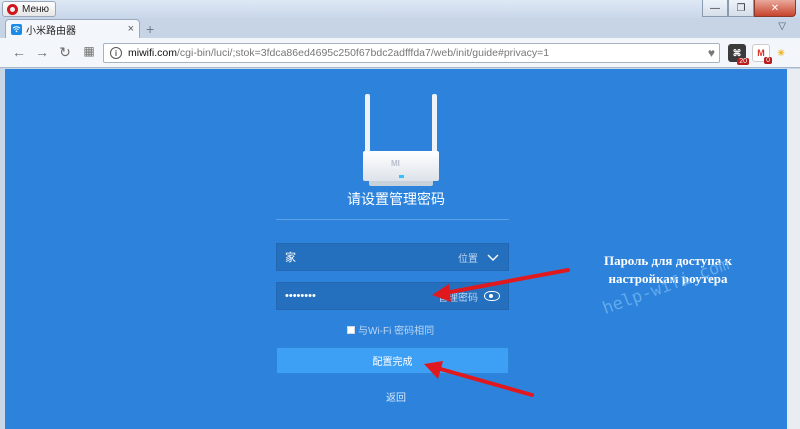 The height and width of the screenshot is (429, 800). Describe the element at coordinates (392, 219) in the screenshot. I see `title-divider` at that location.